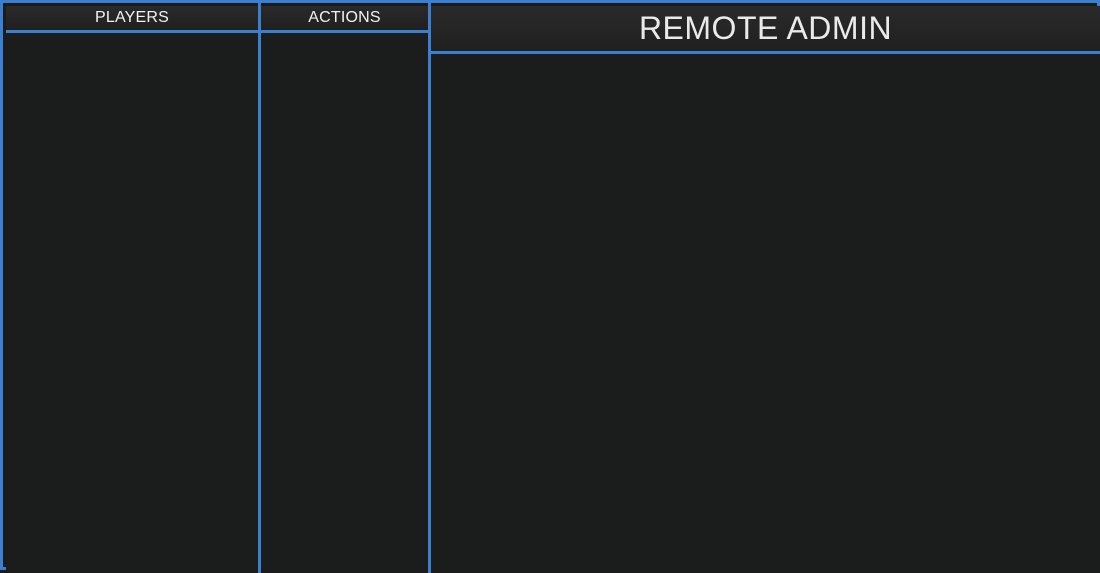 The height and width of the screenshot is (573, 1100). What do you see at coordinates (344, 301) in the screenshot?
I see `actions-list` at bounding box center [344, 301].